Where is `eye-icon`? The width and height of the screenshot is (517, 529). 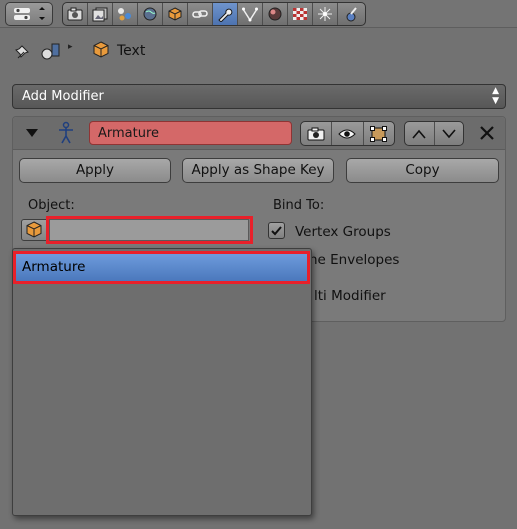 eye-icon is located at coordinates (347, 133).